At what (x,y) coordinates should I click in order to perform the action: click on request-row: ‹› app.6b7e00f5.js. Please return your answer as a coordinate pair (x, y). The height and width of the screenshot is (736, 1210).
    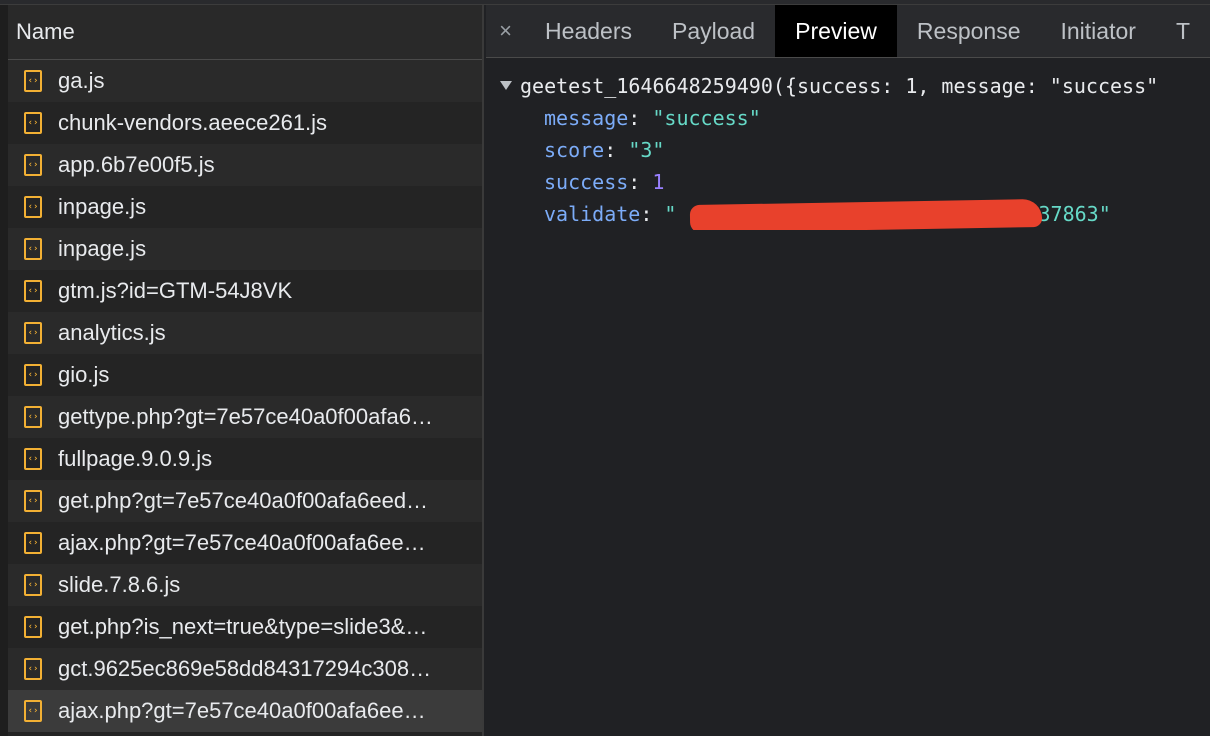
    Looking at the image, I should click on (245, 165).